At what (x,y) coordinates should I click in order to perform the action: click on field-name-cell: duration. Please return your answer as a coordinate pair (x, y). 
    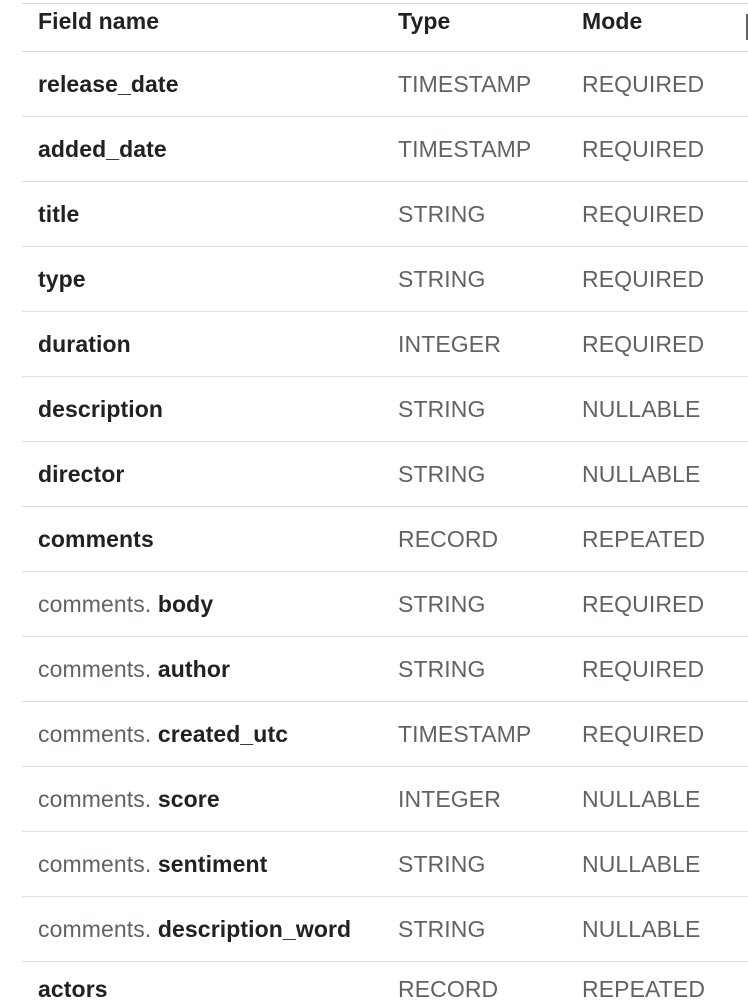
    Looking at the image, I should click on (84, 344).